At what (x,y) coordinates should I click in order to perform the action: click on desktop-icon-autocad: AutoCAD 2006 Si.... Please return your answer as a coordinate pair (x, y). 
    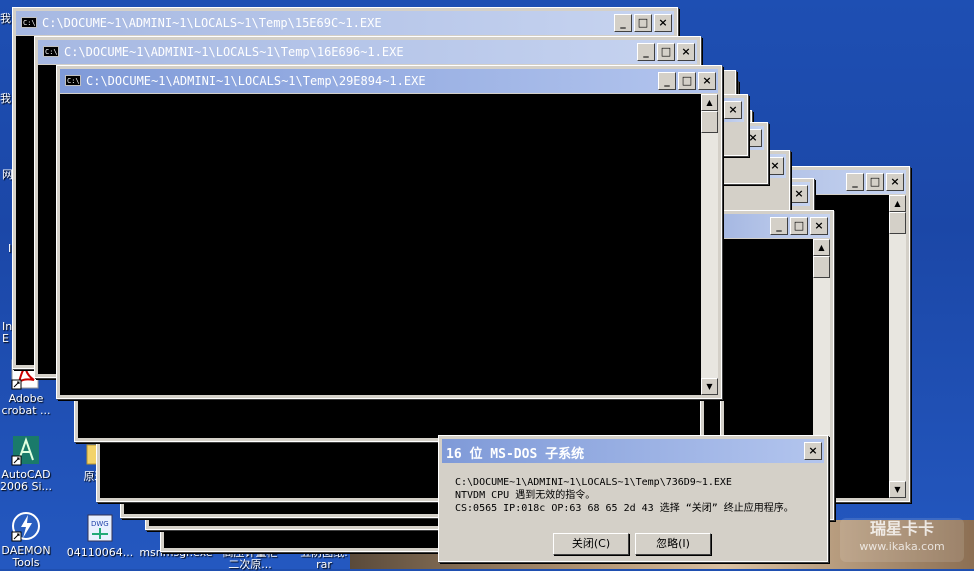
    Looking at the image, I should click on (32, 463).